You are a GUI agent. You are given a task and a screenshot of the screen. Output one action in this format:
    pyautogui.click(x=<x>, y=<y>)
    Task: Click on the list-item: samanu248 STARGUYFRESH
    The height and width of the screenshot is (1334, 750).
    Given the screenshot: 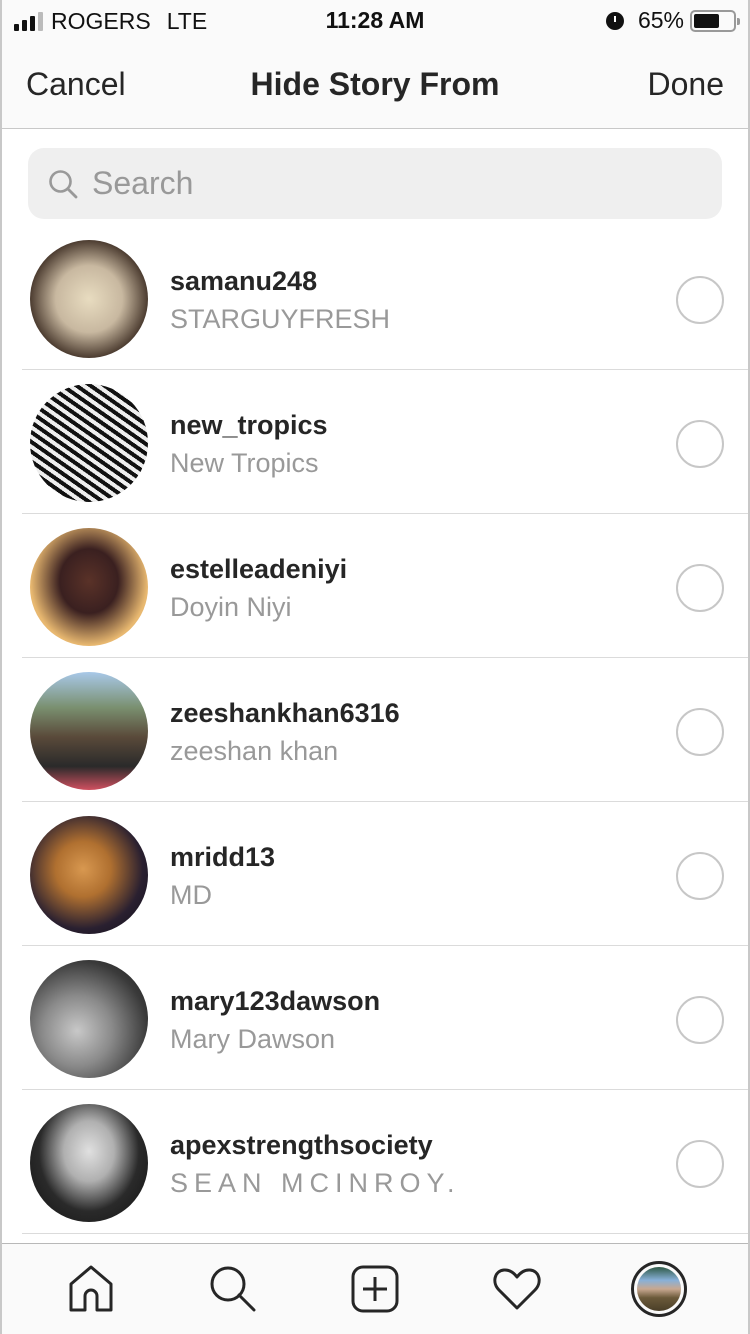 What is the action you would take?
    pyautogui.click(x=375, y=298)
    